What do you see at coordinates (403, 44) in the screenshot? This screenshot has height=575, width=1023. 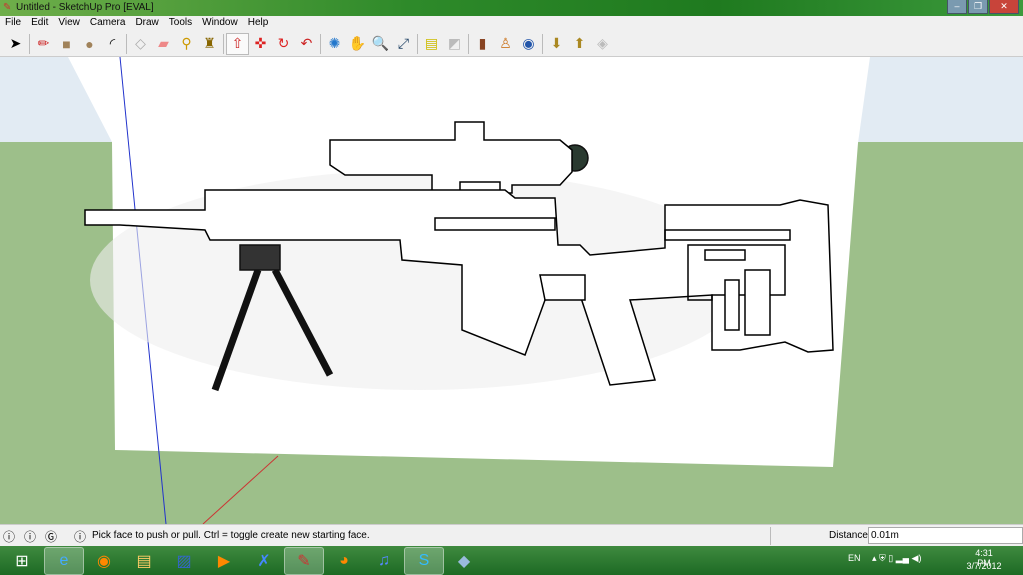 I see `zoom-extents-icon: ⤢` at bounding box center [403, 44].